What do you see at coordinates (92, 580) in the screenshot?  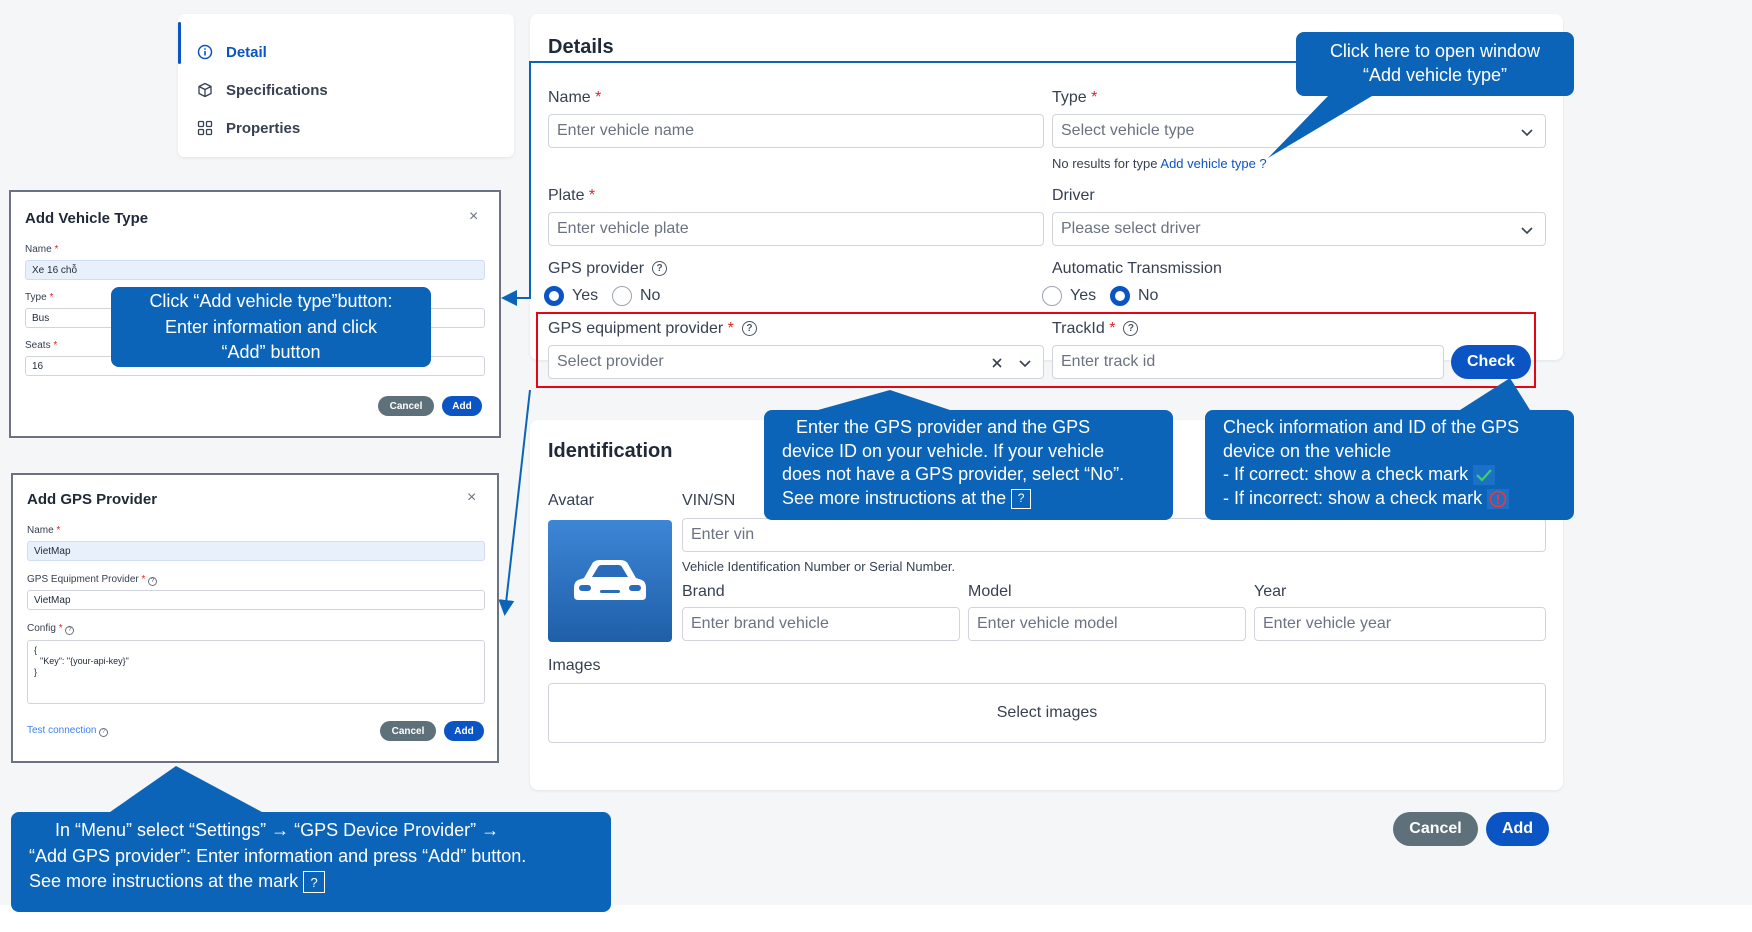 I see `equipment-label: GPS Equipment Provider * ?` at bounding box center [92, 580].